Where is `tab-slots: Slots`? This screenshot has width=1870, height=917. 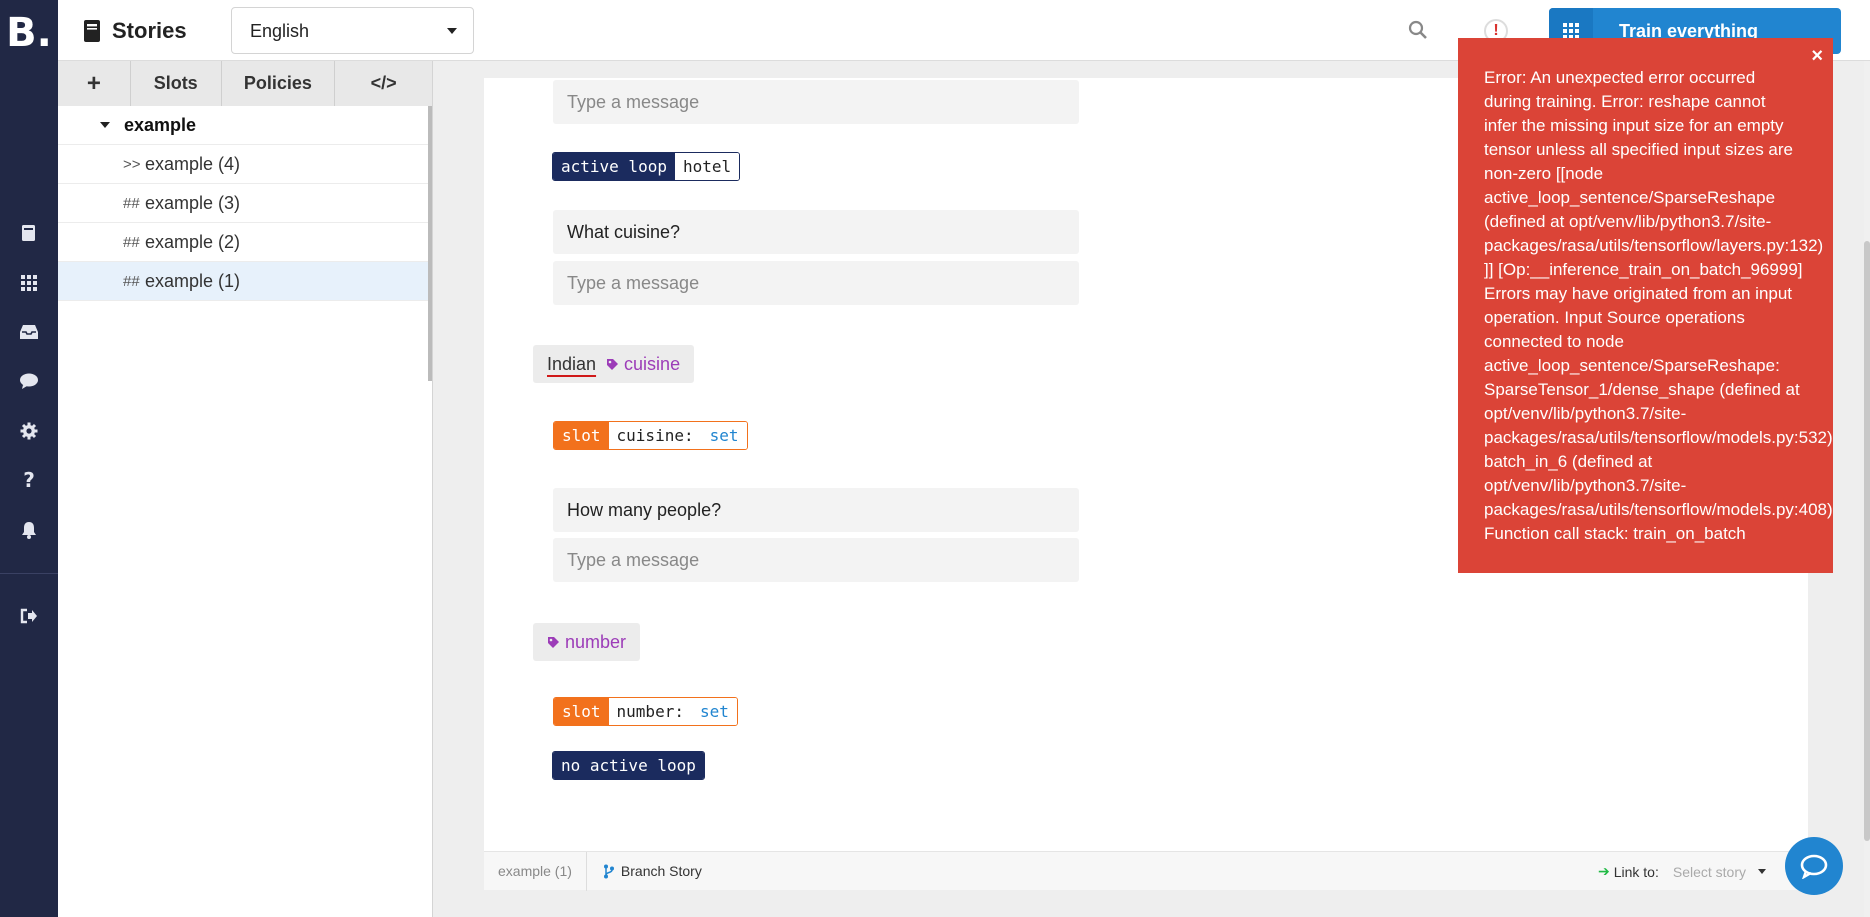
tab-slots: Slots is located at coordinates (176, 83).